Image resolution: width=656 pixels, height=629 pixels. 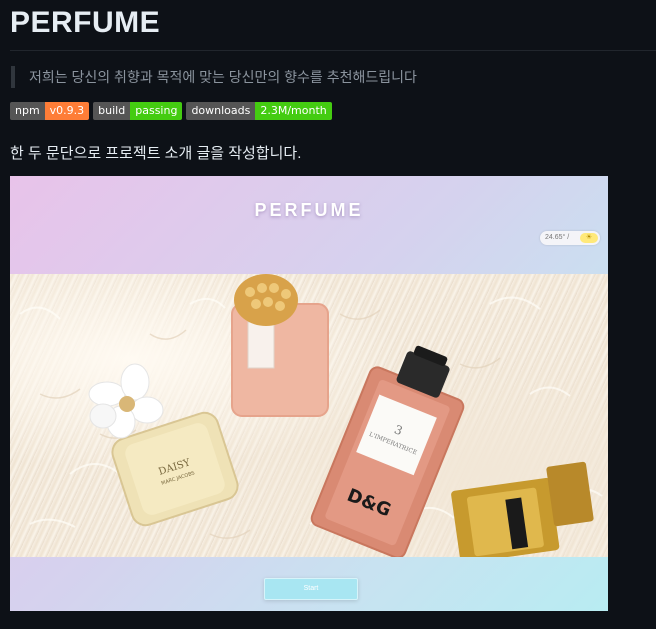 What do you see at coordinates (27, 111) in the screenshot?
I see `badge-key: npm` at bounding box center [27, 111].